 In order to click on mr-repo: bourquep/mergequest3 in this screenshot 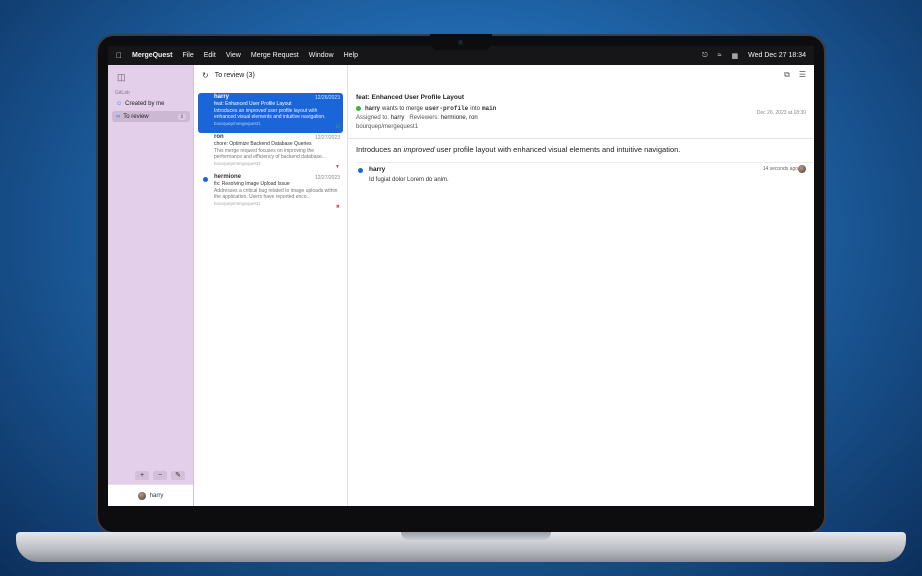, I will do `click(237, 163)`.